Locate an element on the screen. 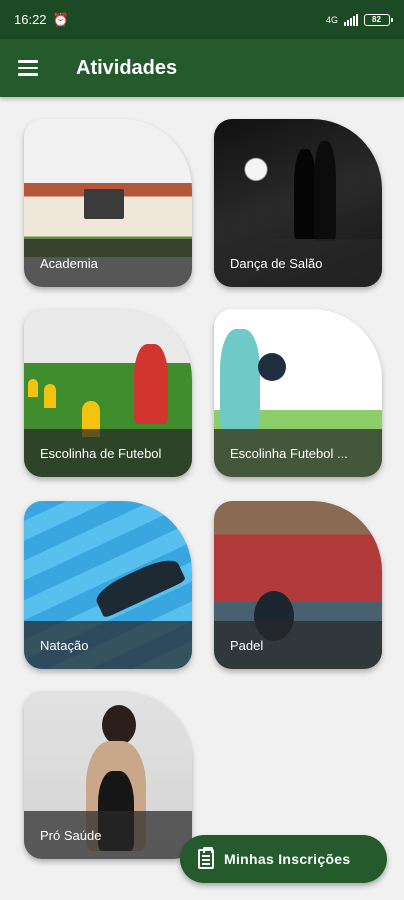  activity-label: Escolinha de Futebol is located at coordinates (108, 453).